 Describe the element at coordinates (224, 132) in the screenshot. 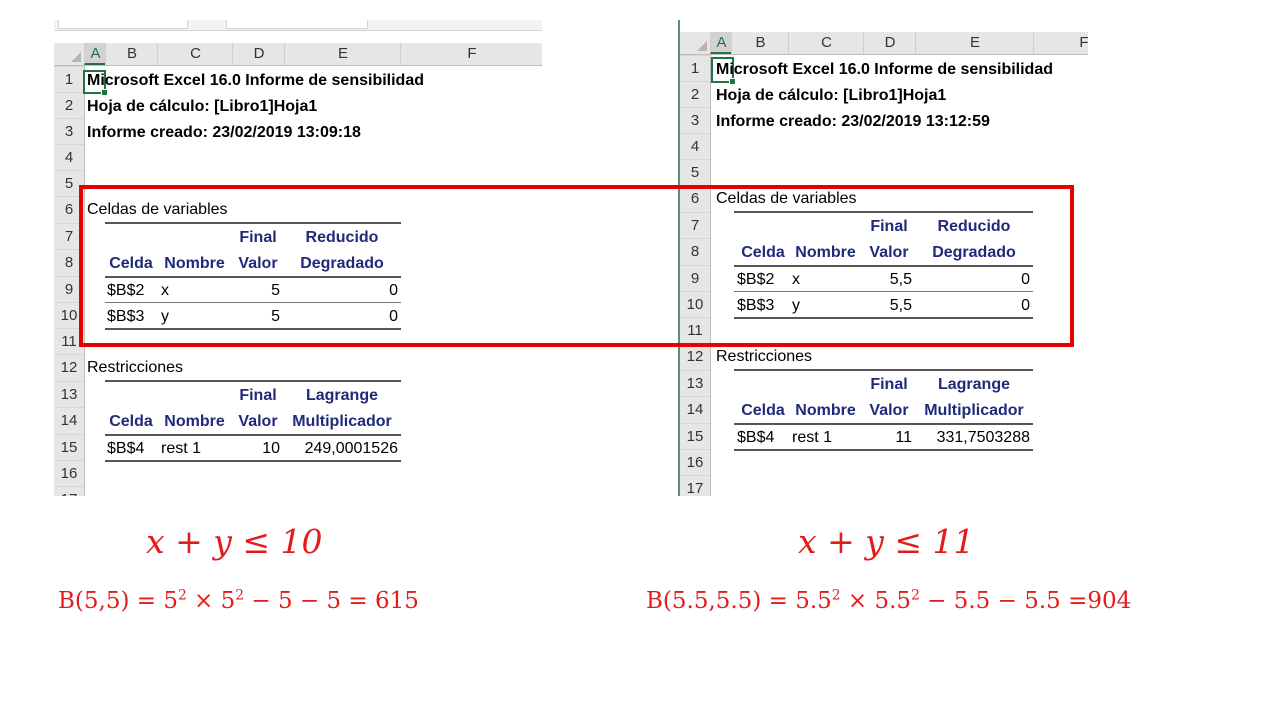

I see `report-created: Informe creado: 23/02/2019 13:09:18` at that location.